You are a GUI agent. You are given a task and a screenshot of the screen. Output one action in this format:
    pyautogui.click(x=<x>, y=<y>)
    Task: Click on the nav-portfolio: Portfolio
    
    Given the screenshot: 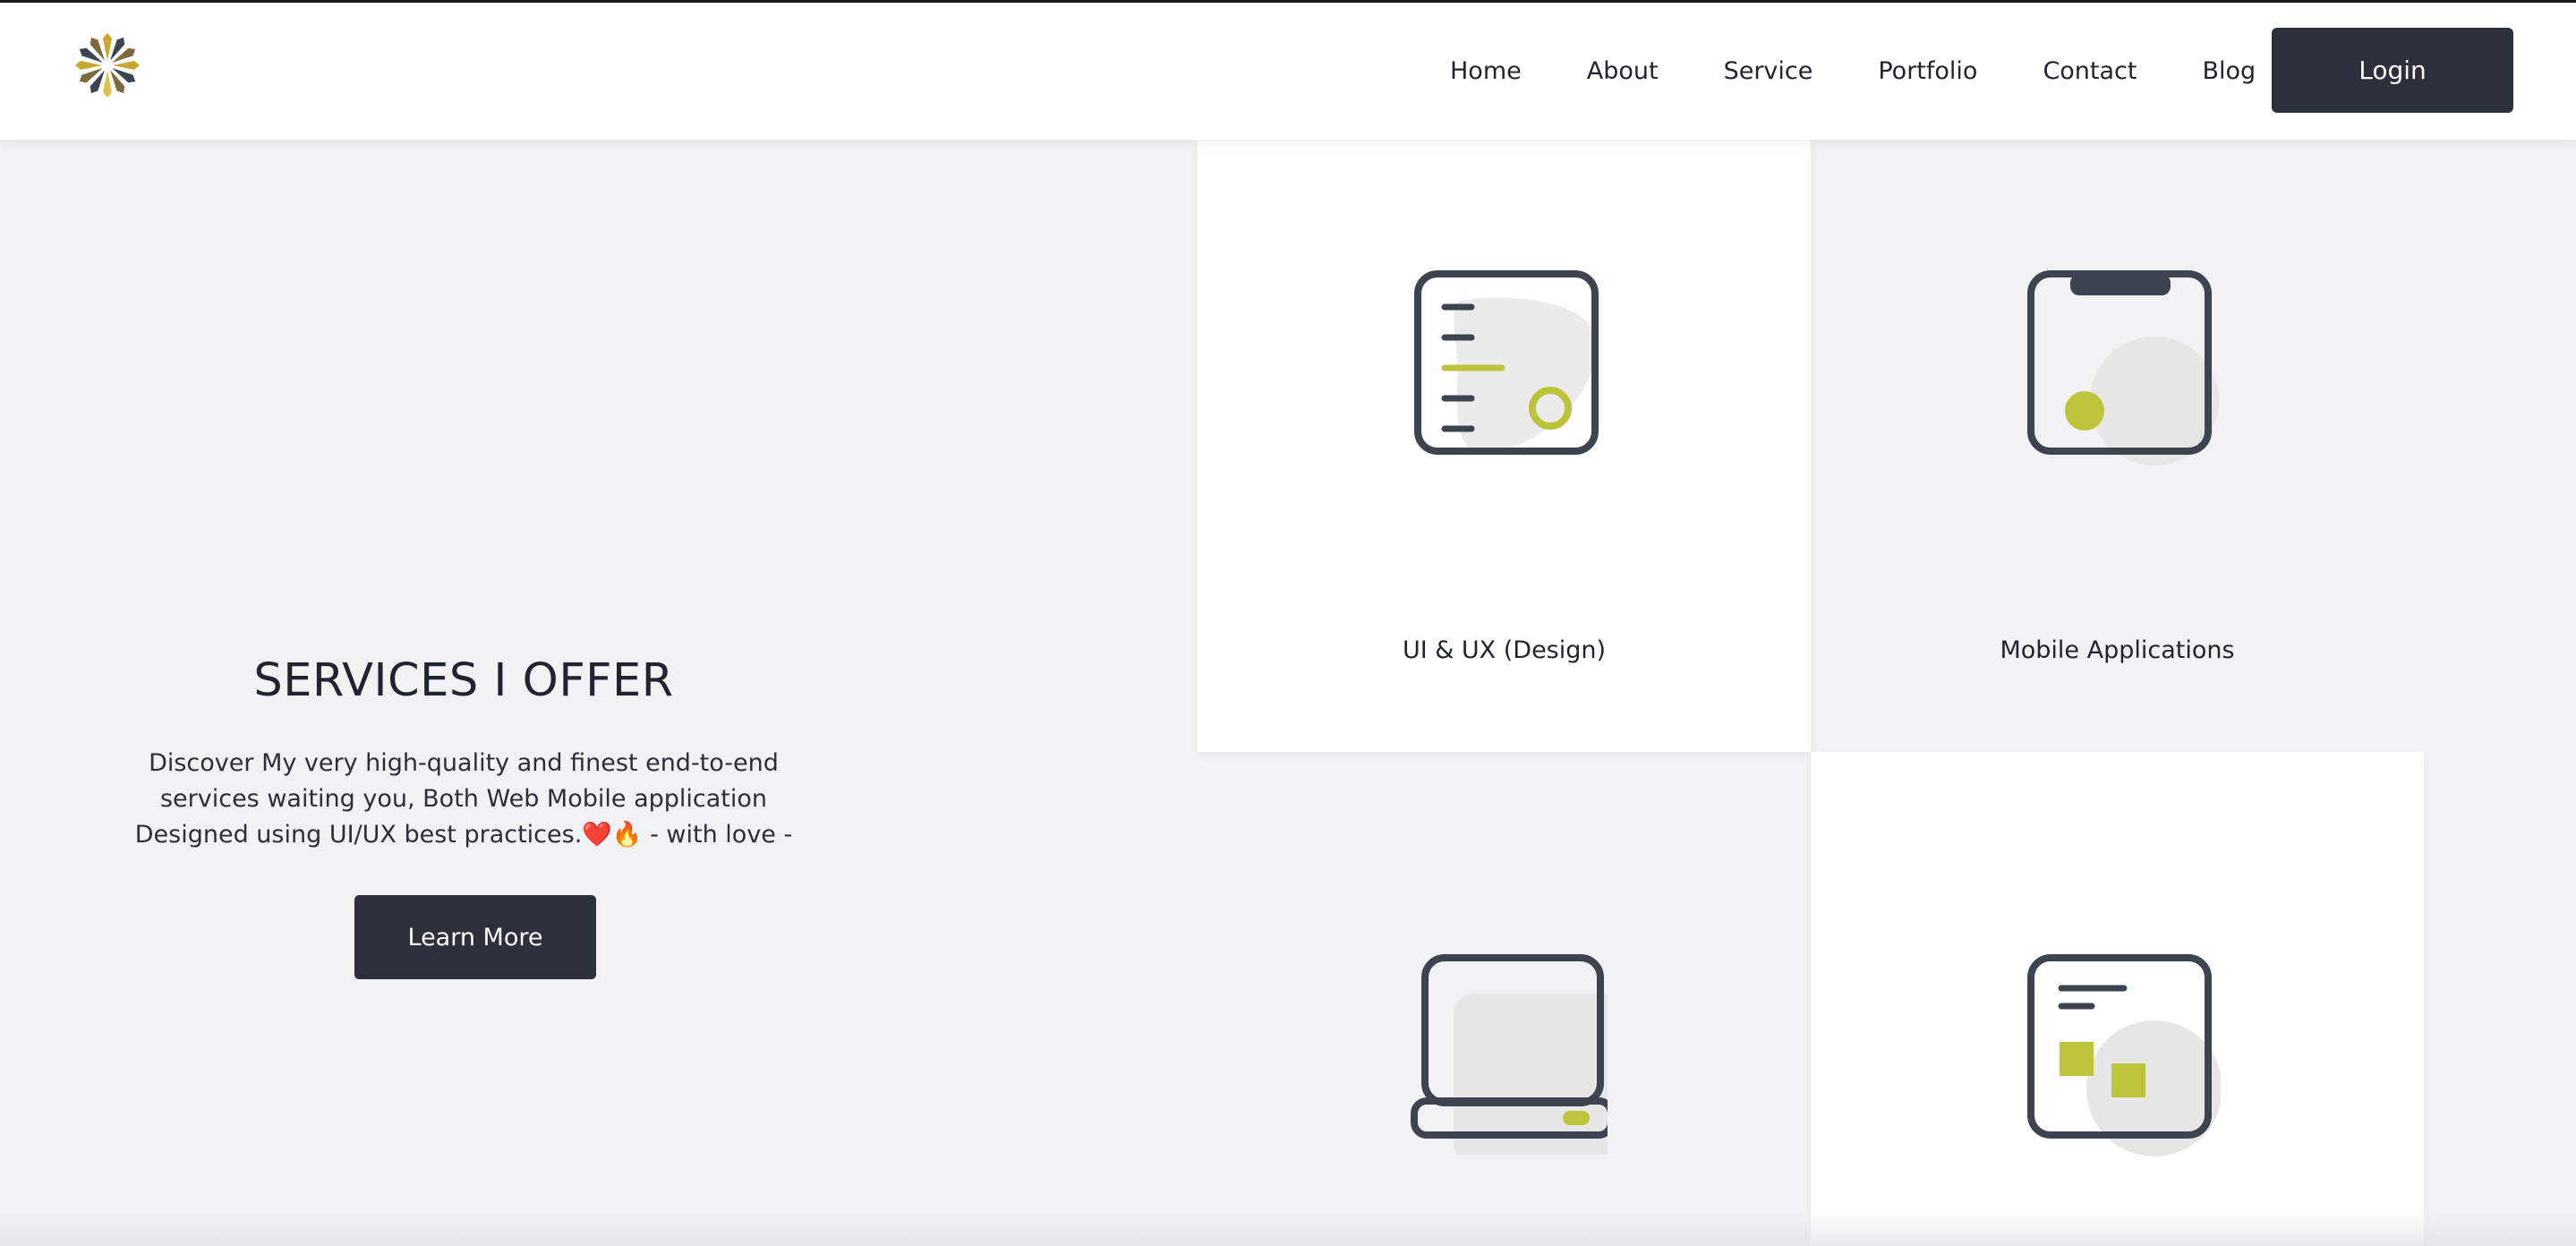 What is the action you would take?
    pyautogui.click(x=1927, y=71)
    